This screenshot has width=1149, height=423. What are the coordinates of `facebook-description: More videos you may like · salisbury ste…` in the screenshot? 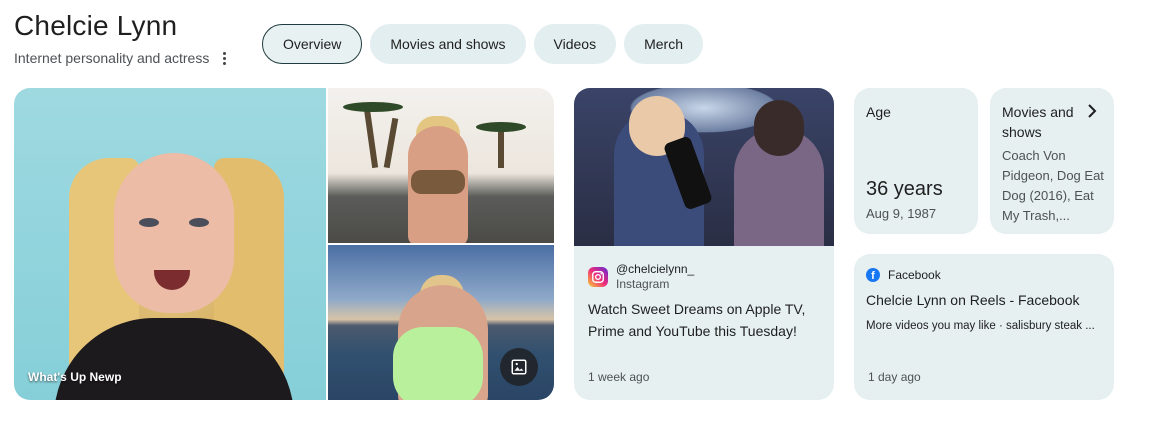 It's located at (980, 326).